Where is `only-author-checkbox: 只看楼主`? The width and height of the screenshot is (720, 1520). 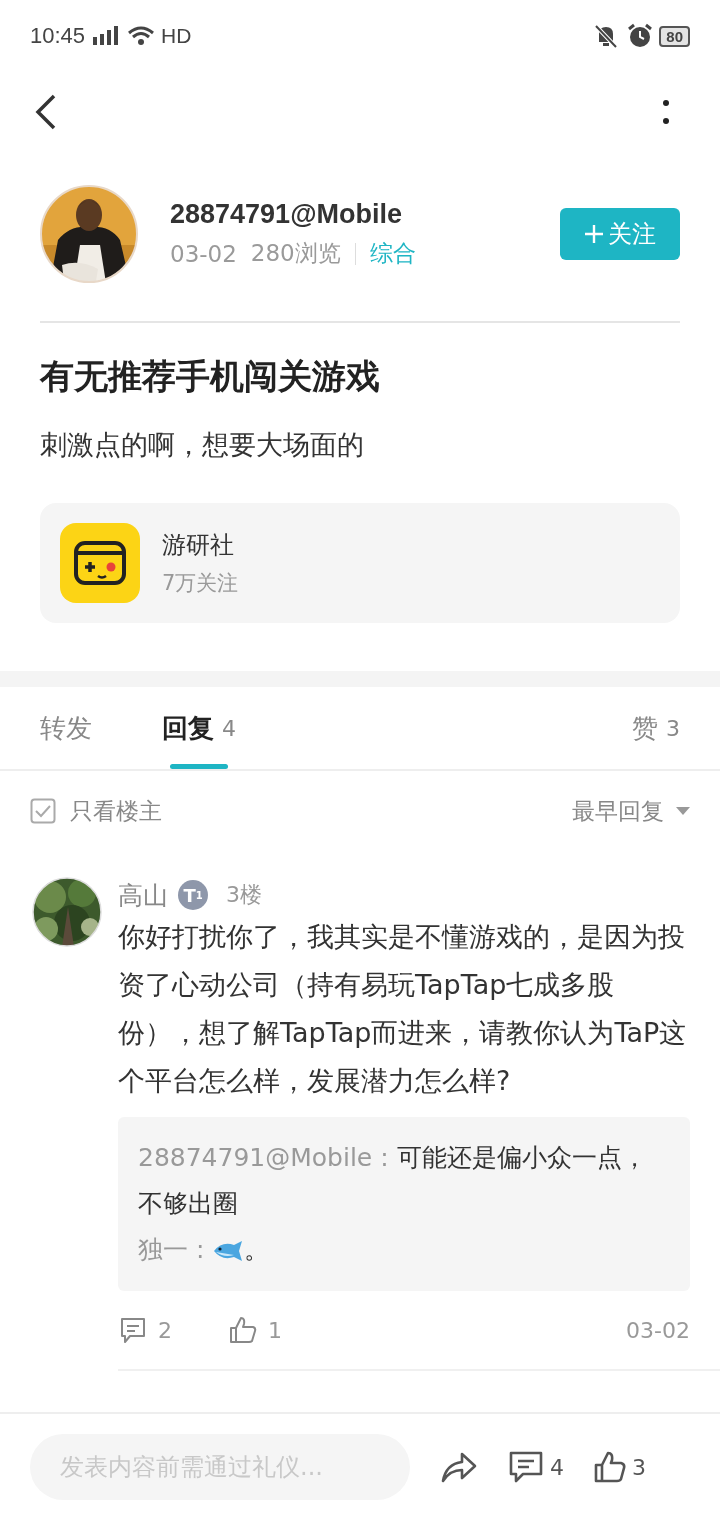 only-author-checkbox: 只看楼主 is located at coordinates (96, 811).